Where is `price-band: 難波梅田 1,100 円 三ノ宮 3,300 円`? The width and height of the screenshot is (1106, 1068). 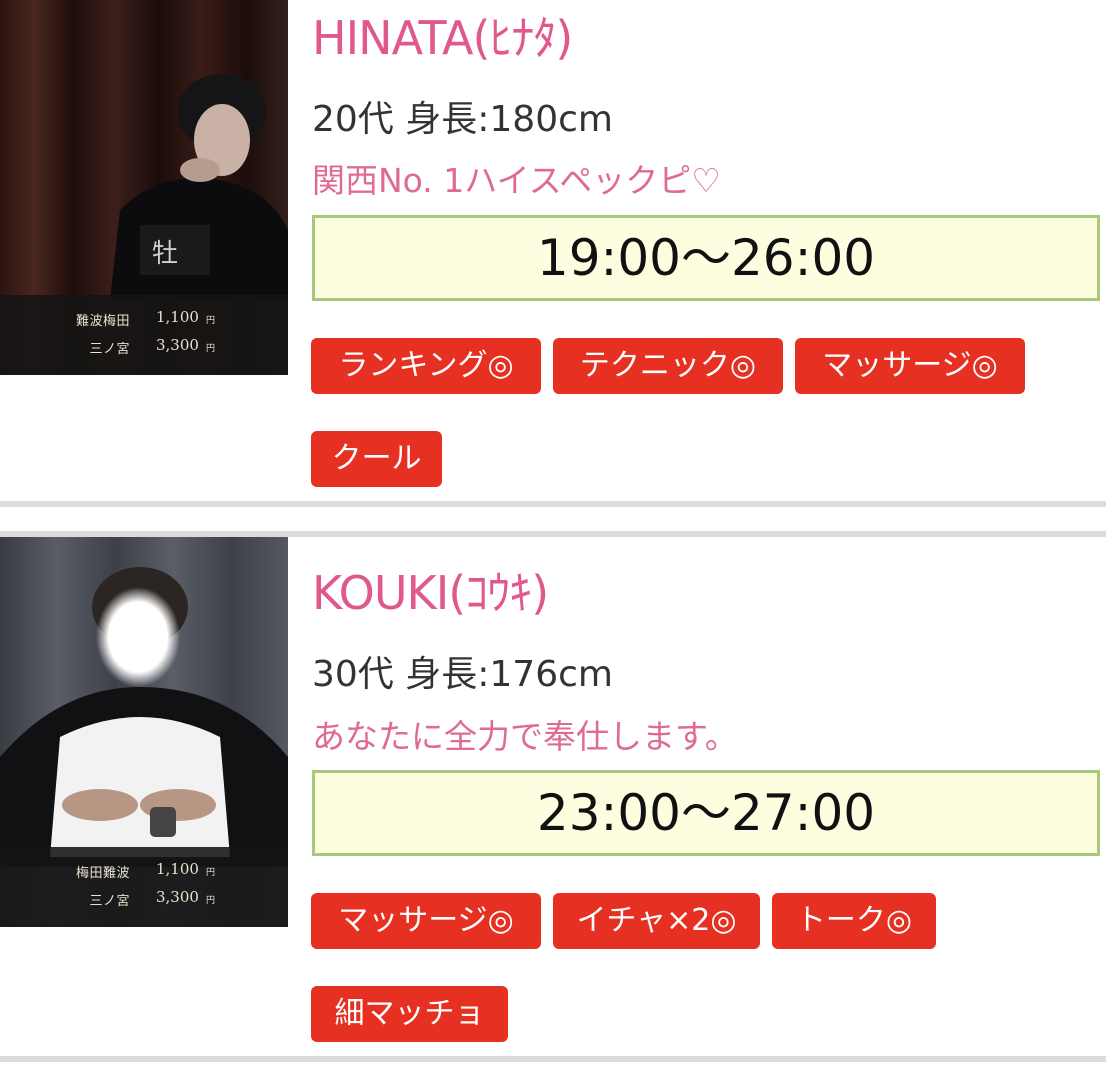 price-band: 難波梅田 1,100 円 三ノ宮 3,300 円 is located at coordinates (144, 335).